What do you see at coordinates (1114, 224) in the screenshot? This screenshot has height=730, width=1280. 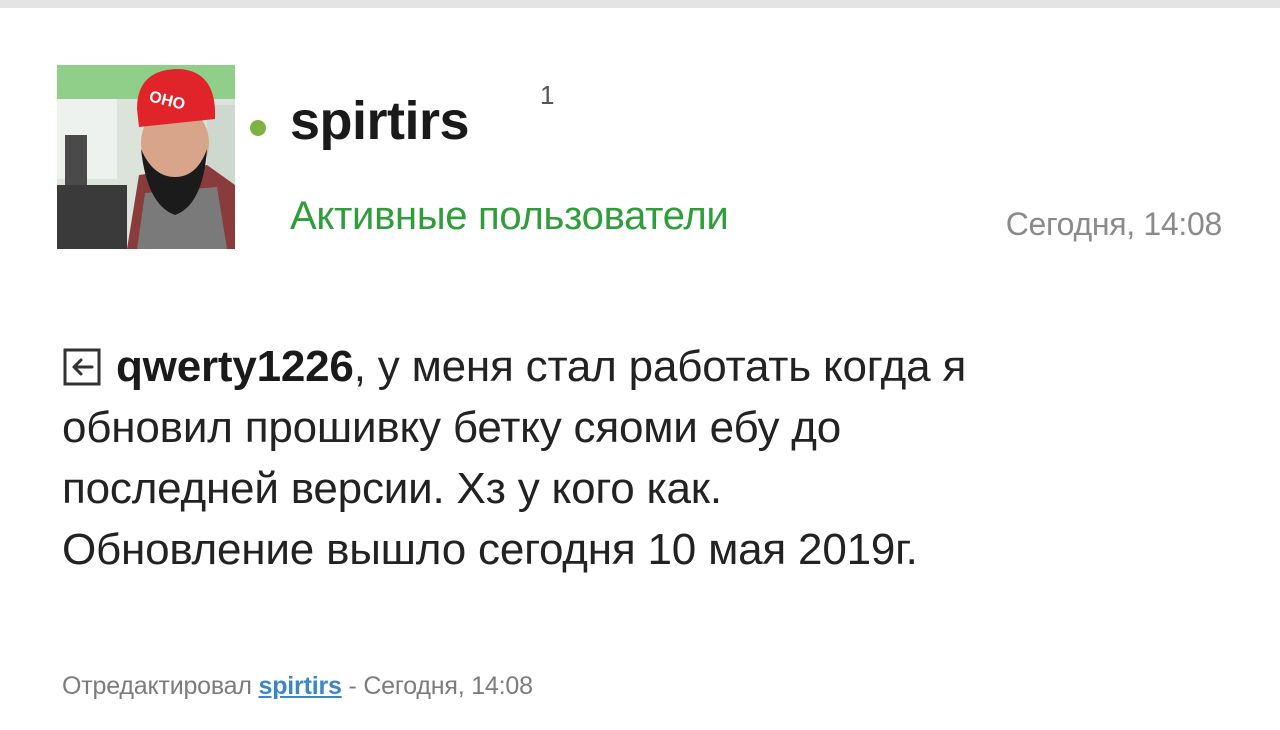 I see `post-timestamp: Сегодня, 14:08` at bounding box center [1114, 224].